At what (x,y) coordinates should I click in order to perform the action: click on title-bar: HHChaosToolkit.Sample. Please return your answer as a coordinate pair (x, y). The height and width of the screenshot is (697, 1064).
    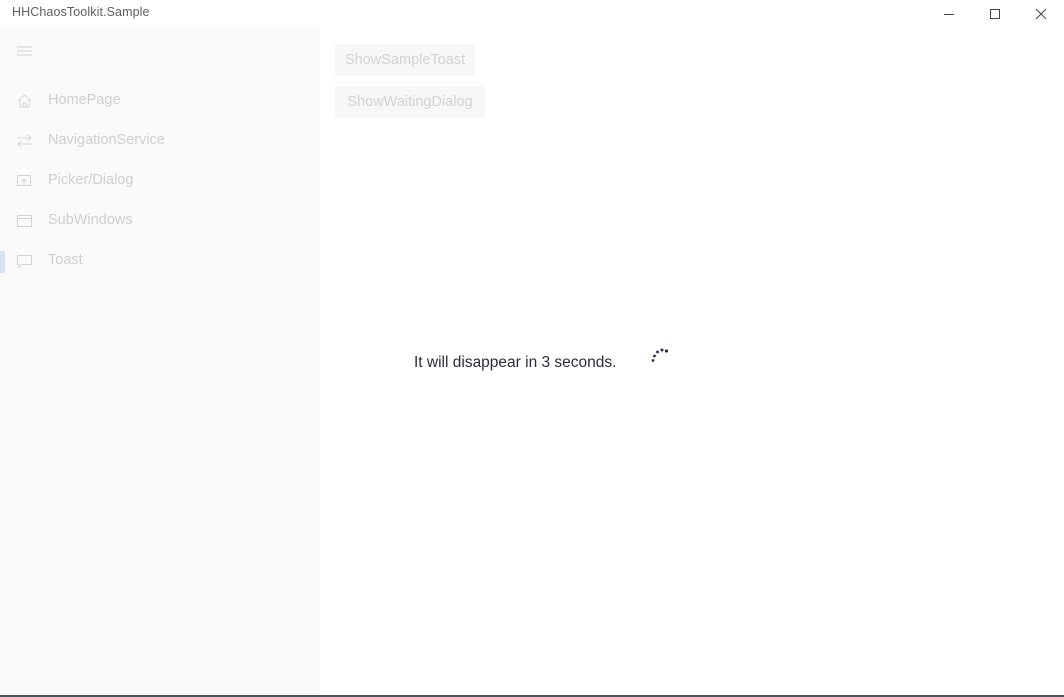
    Looking at the image, I should click on (532, 13).